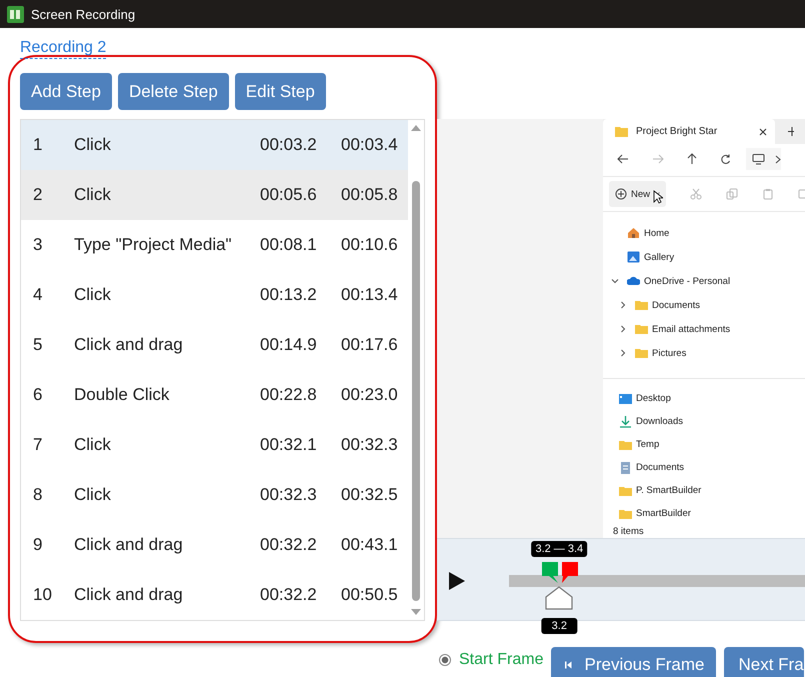  I want to click on step-end-time: 00:23.0, so click(369, 395).